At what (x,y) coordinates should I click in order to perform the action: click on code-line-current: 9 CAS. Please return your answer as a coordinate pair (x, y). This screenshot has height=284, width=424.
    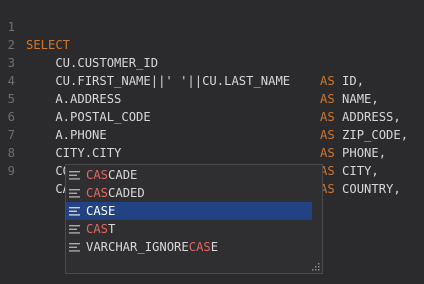
    Looking at the image, I should click on (39, 170).